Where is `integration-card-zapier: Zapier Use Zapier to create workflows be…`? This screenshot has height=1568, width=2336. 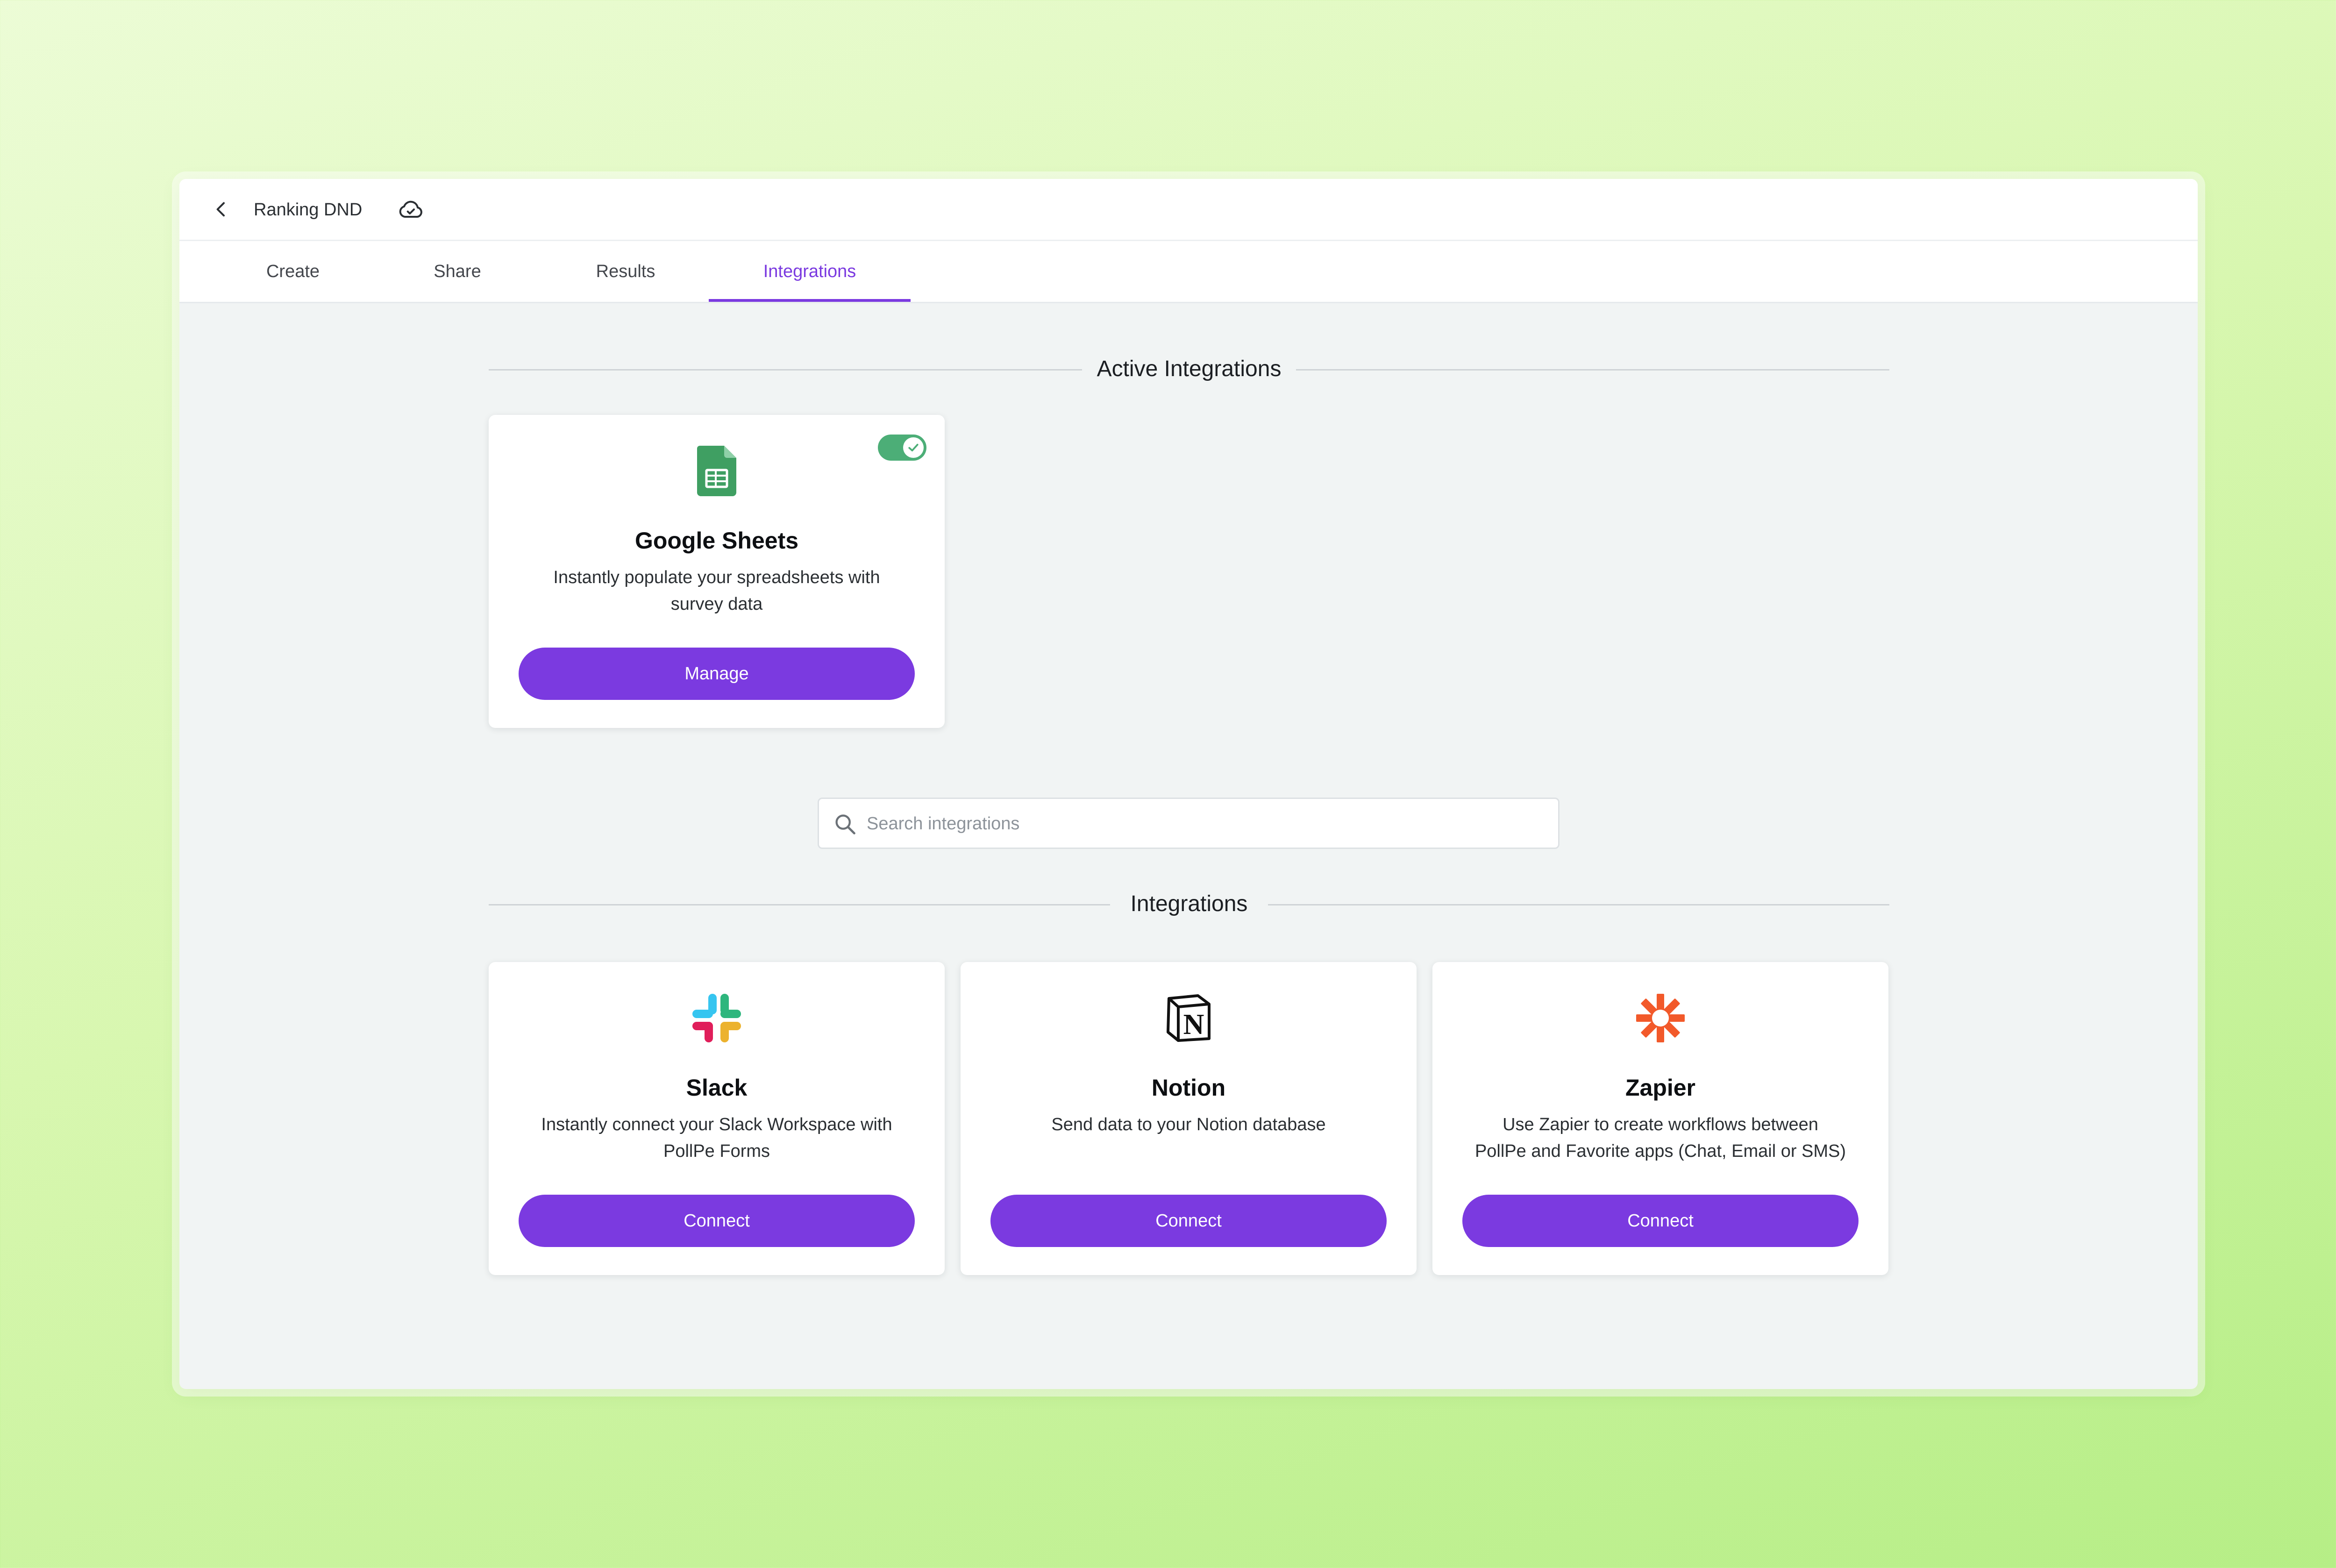
integration-card-zapier: Zapier Use Zapier to create workflows be… is located at coordinates (1660, 1118).